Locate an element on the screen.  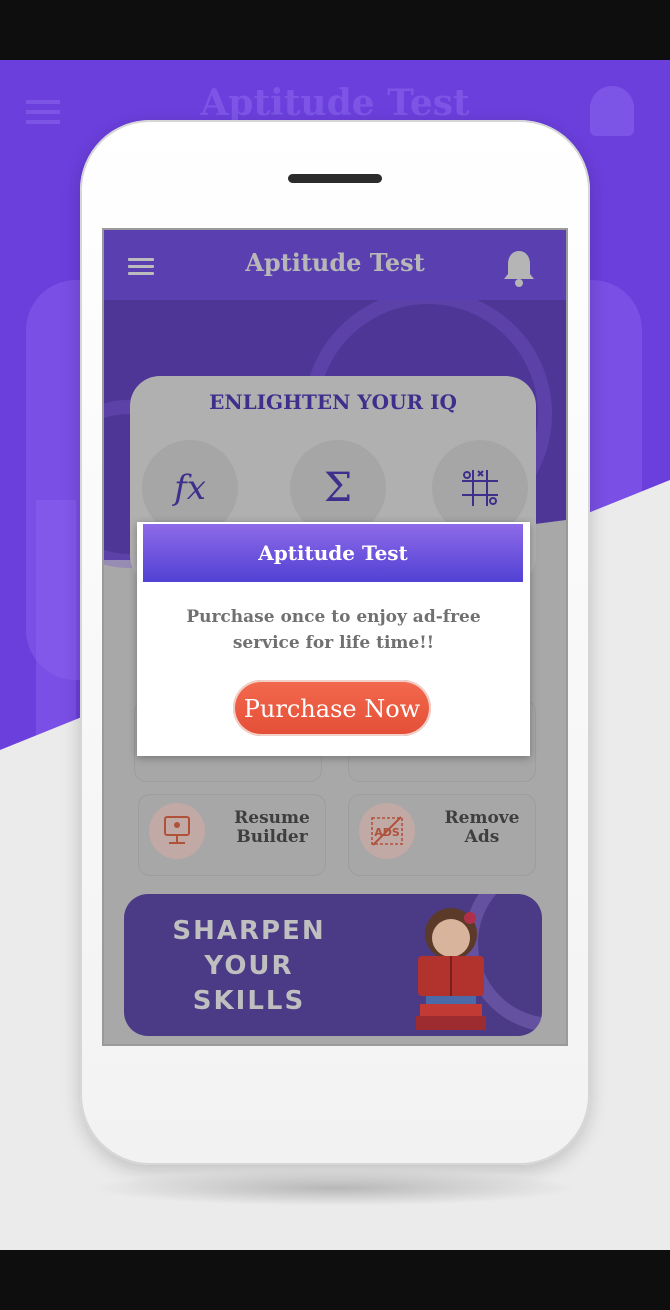
resume-builder-label: Resume Builder is located at coordinates (272, 827).